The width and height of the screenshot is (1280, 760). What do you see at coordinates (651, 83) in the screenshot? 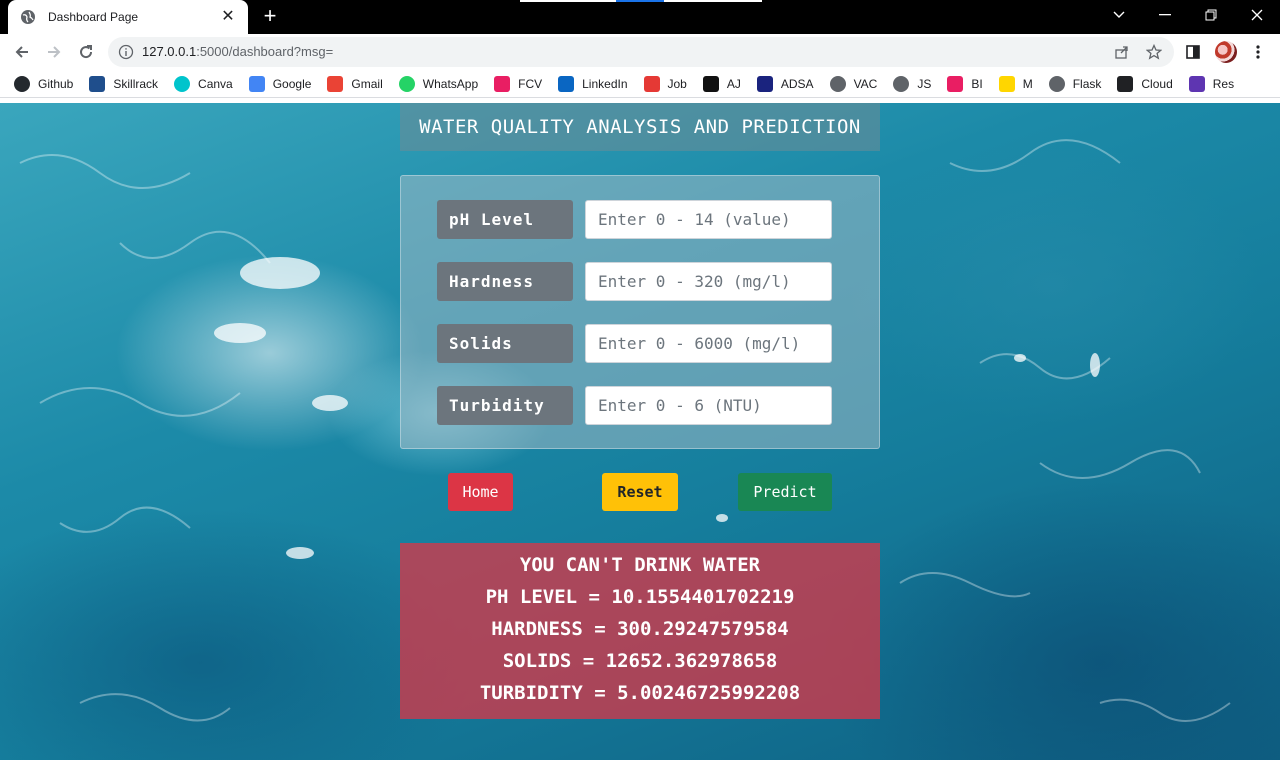
I see `job-icon` at bounding box center [651, 83].